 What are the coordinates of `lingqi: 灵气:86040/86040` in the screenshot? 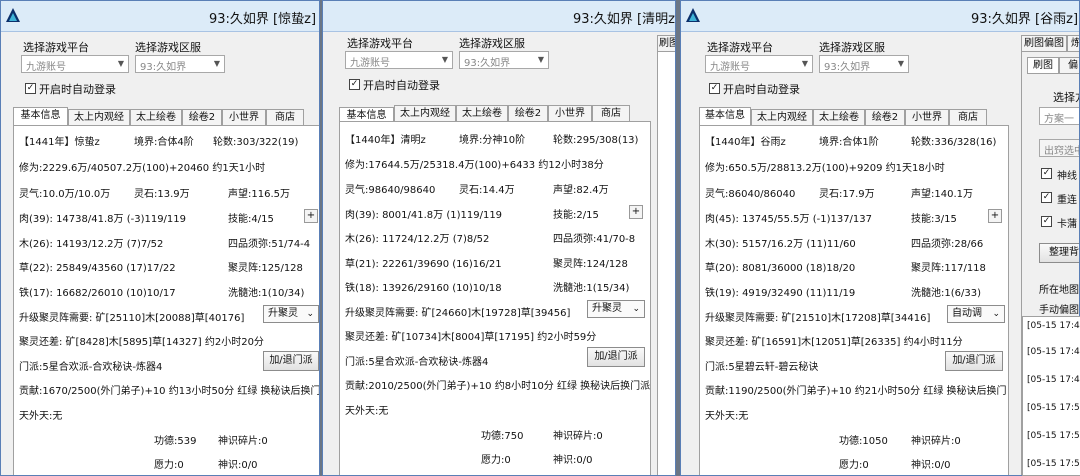 It's located at (750, 194).